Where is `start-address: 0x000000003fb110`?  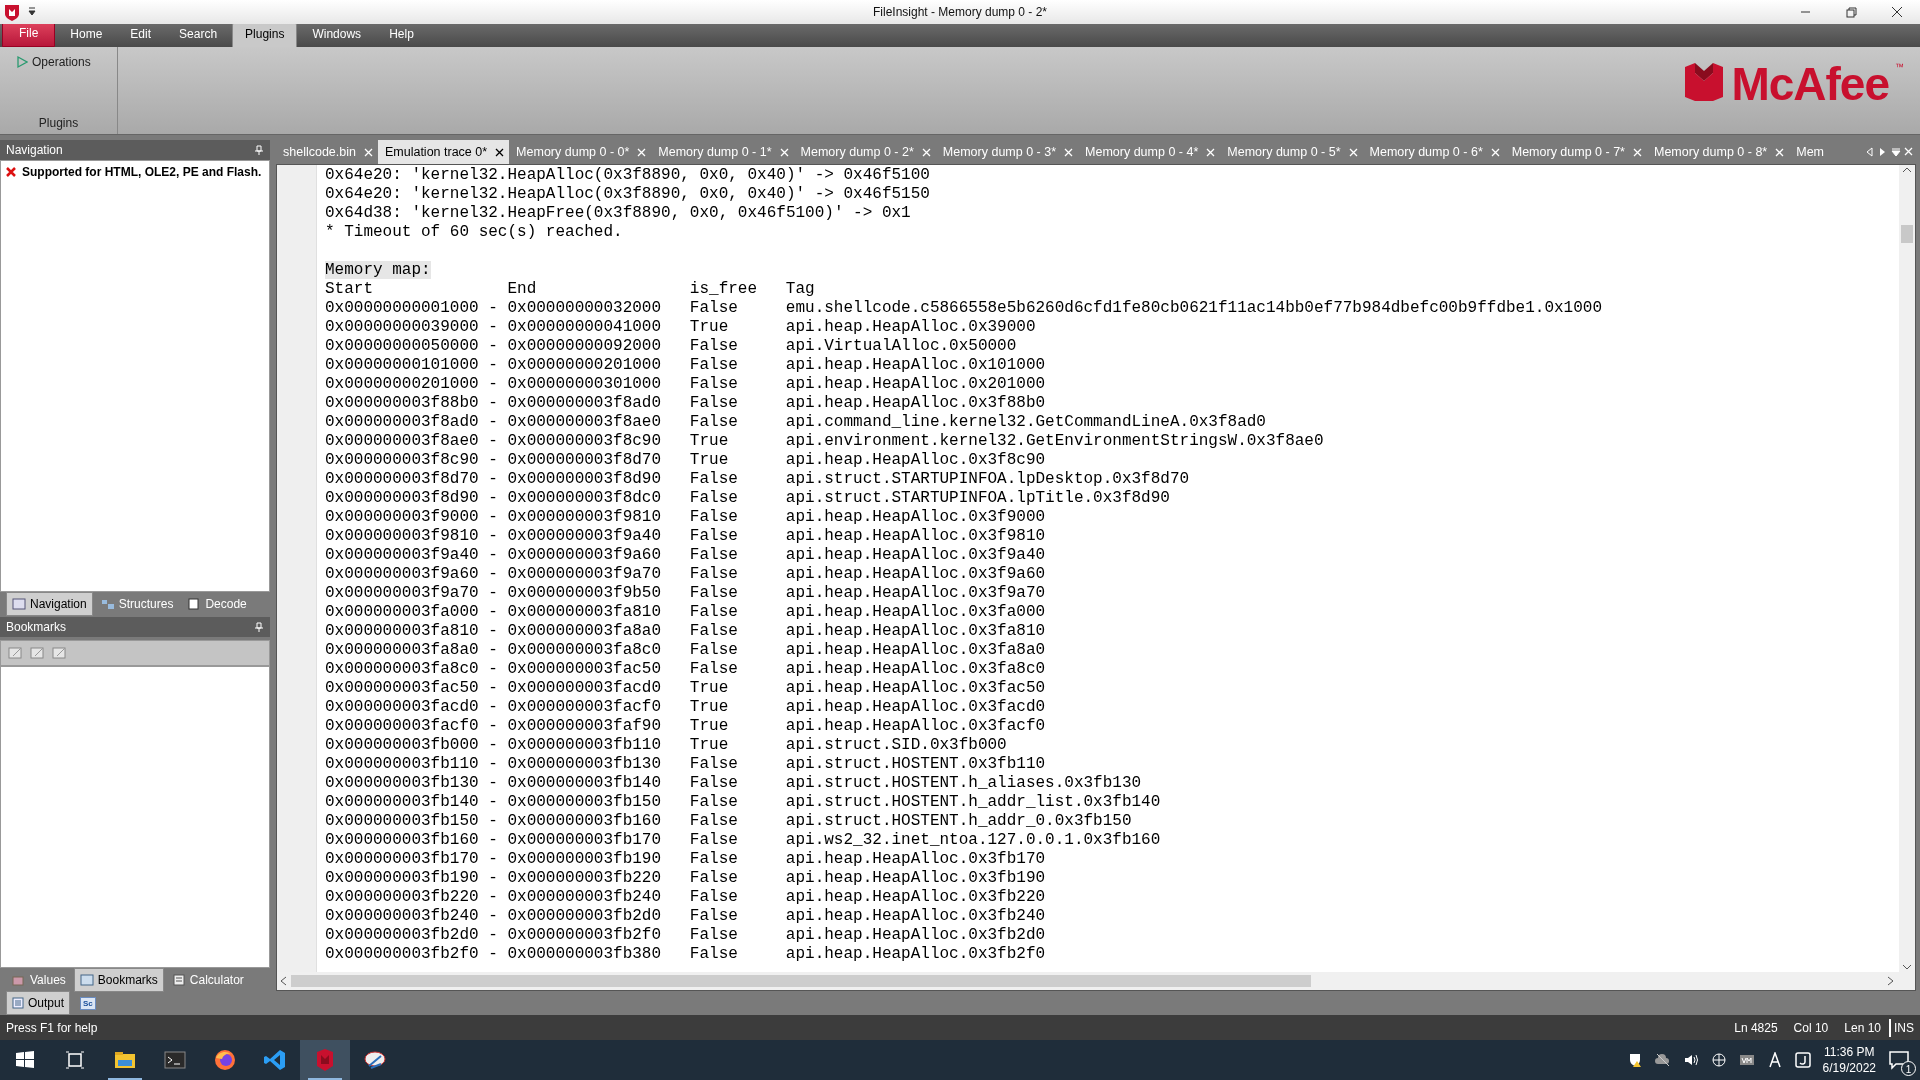
start-address: 0x000000003fb110 is located at coordinates (402, 764).